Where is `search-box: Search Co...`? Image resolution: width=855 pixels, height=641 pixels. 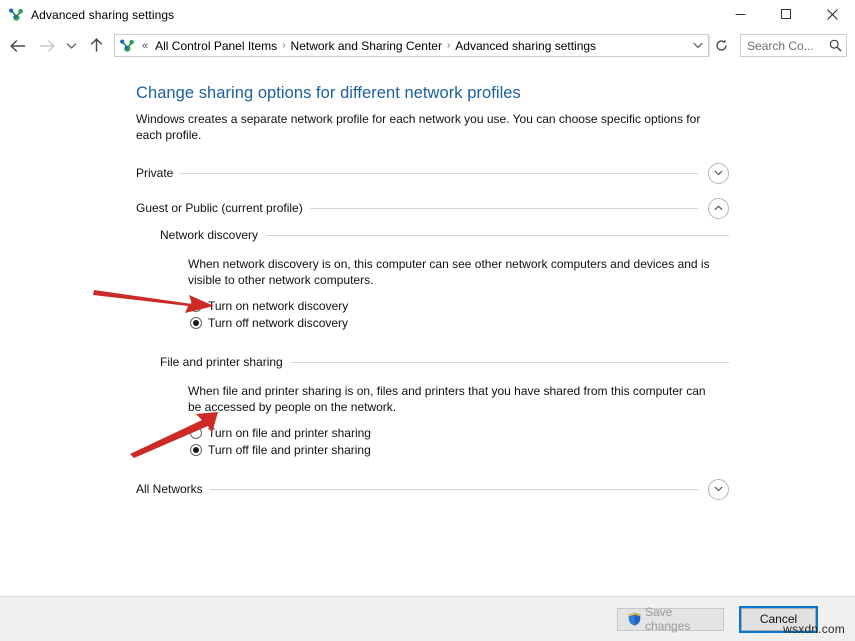 search-box: Search Co... is located at coordinates (793, 45).